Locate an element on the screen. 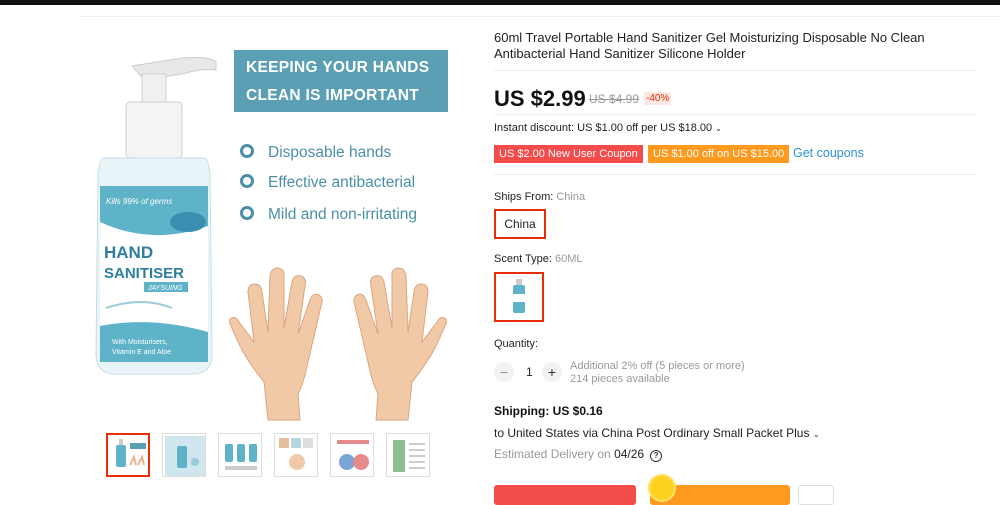 This screenshot has height=505, width=1000. store-coupon: US $1.00 off on US $15.00 is located at coordinates (719, 154).